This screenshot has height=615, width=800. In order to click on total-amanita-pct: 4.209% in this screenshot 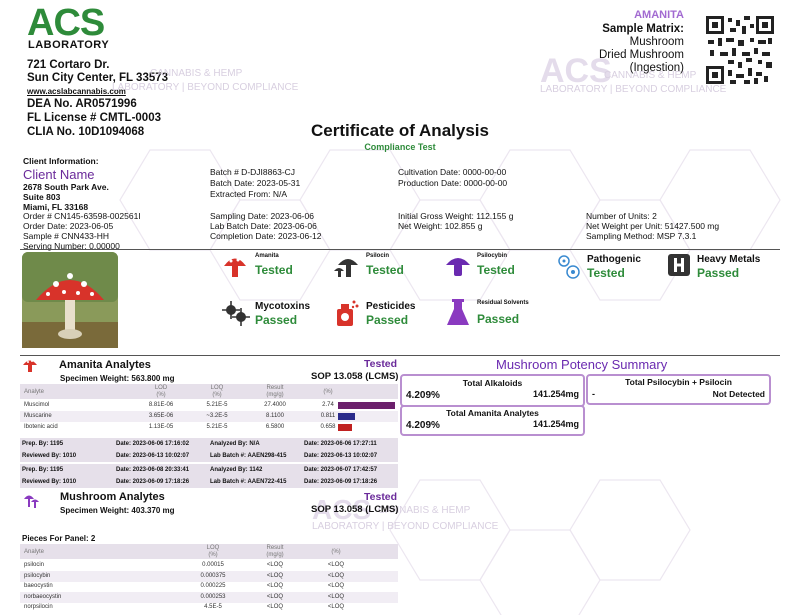, I will do `click(423, 425)`.